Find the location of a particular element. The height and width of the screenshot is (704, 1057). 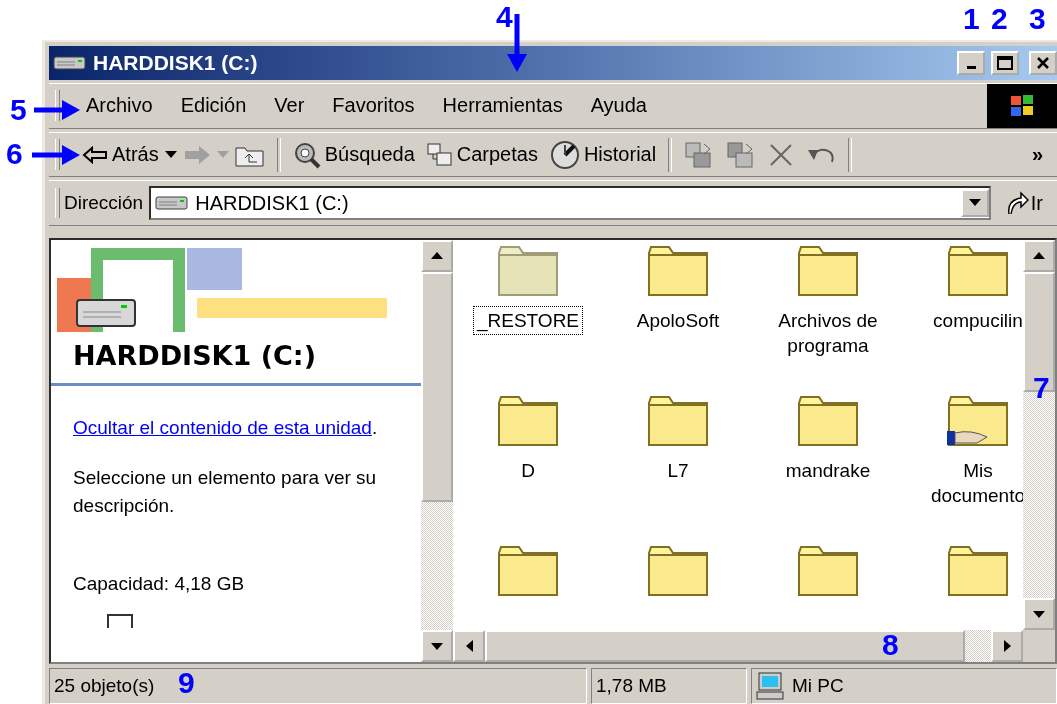

menu-item: Ver is located at coordinates (289, 106).